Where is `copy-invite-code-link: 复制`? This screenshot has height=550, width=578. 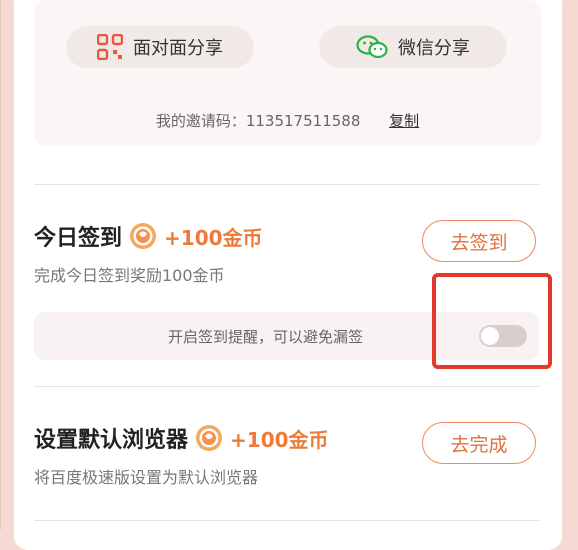 copy-invite-code-link: 复制 is located at coordinates (404, 121).